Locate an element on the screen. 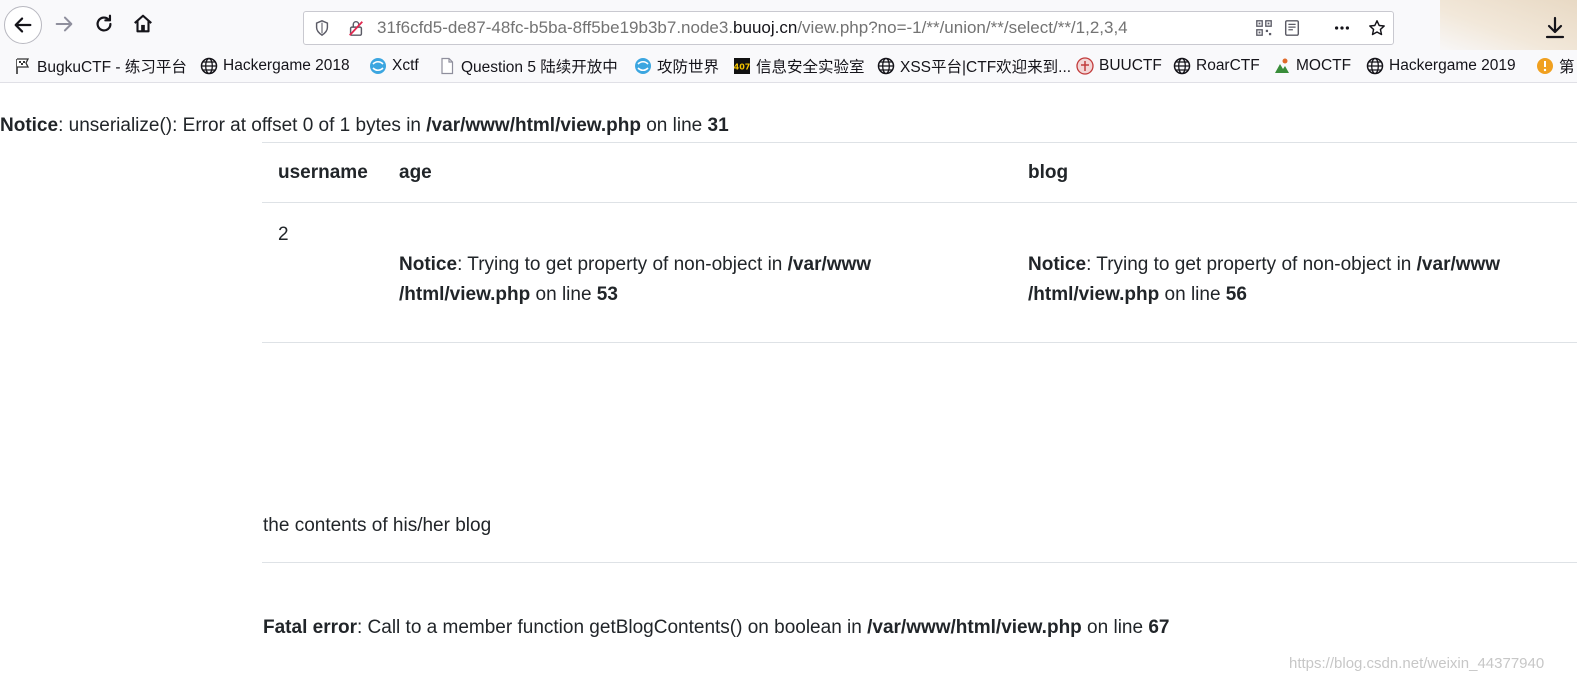 This screenshot has height=688, width=1577. qr-code-icon is located at coordinates (1264, 28).